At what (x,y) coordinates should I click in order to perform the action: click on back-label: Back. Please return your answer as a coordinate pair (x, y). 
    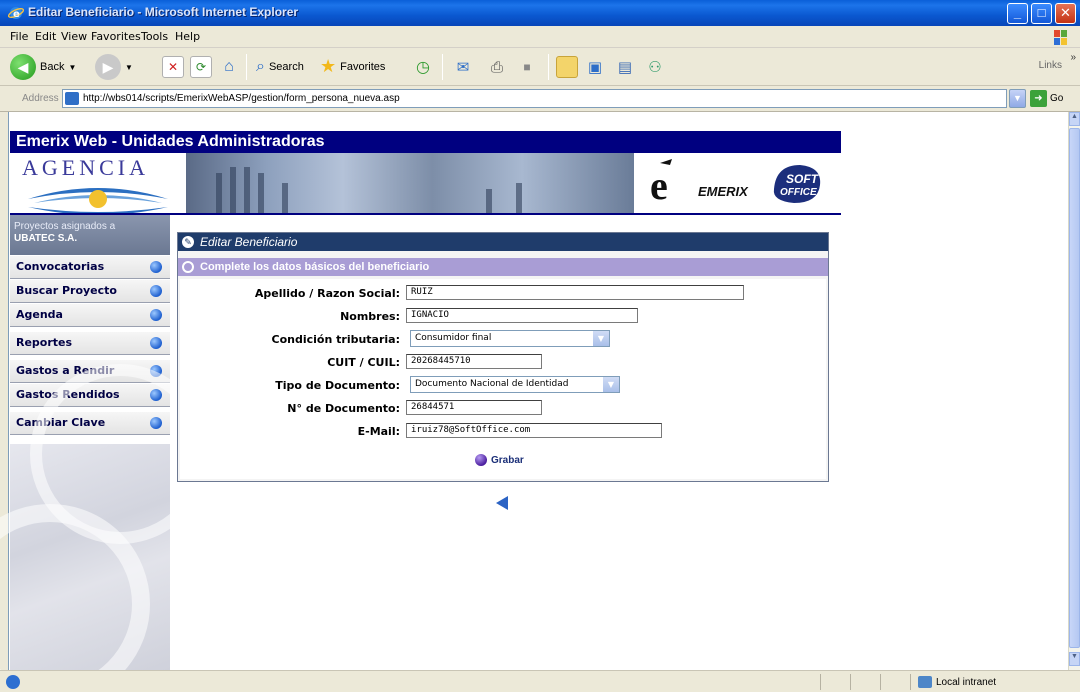
    Looking at the image, I should click on (52, 67).